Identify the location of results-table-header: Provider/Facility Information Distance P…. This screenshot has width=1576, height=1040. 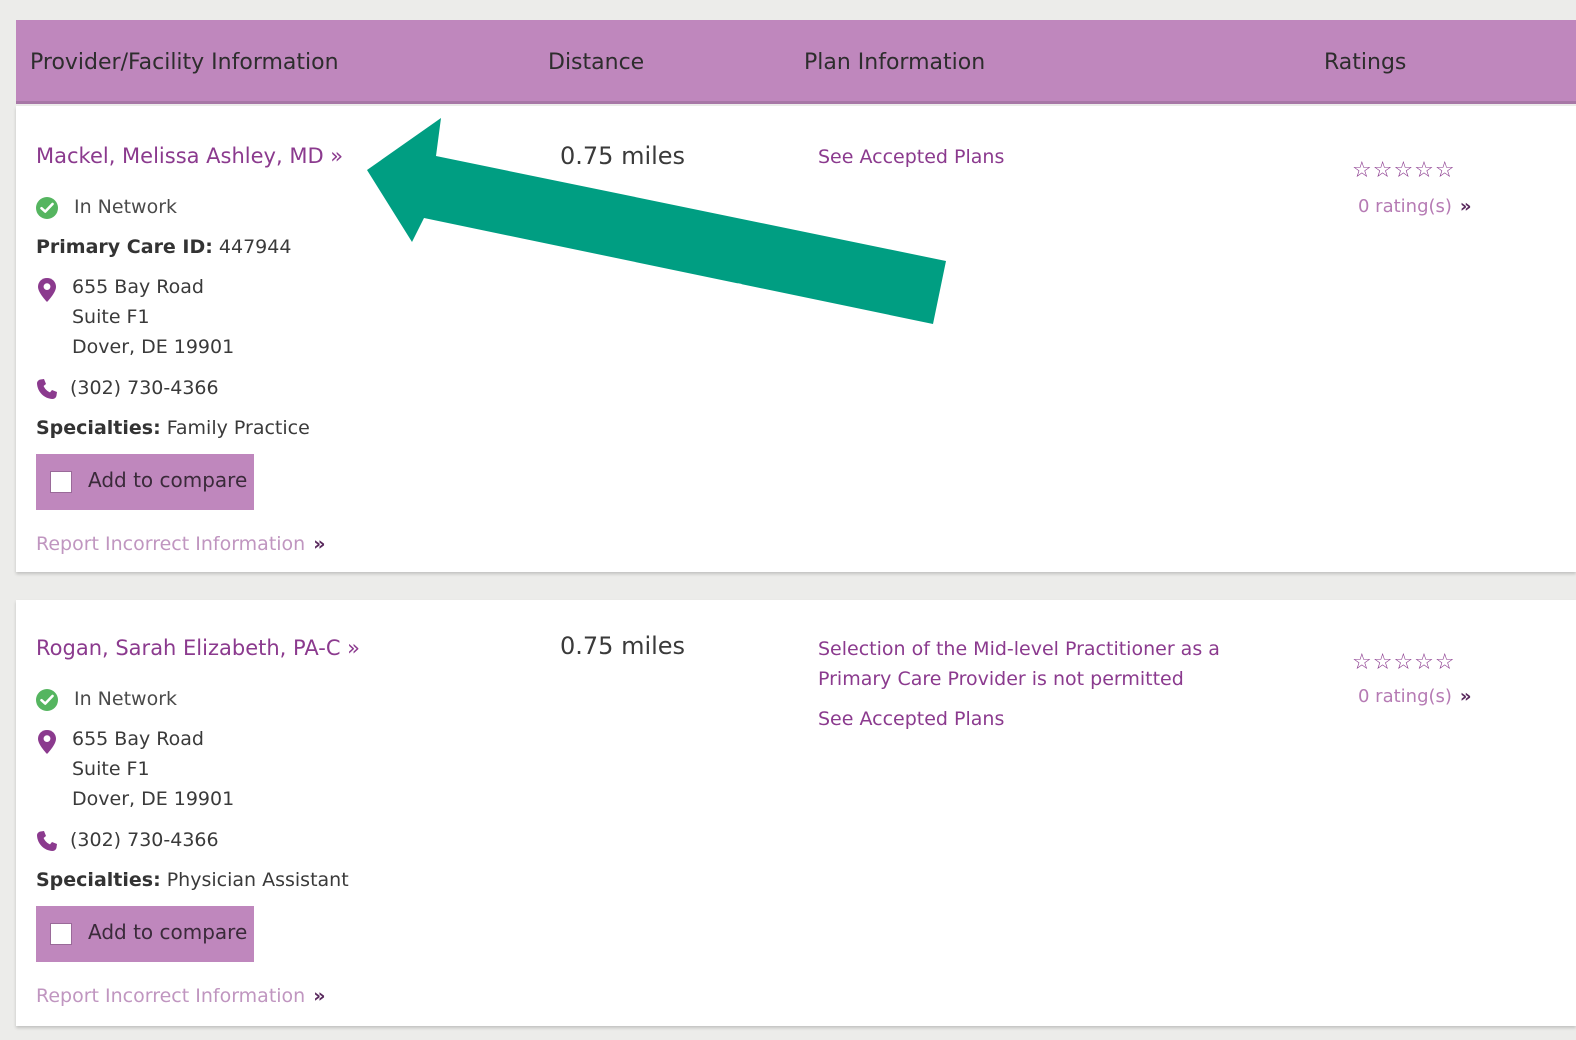
(796, 62).